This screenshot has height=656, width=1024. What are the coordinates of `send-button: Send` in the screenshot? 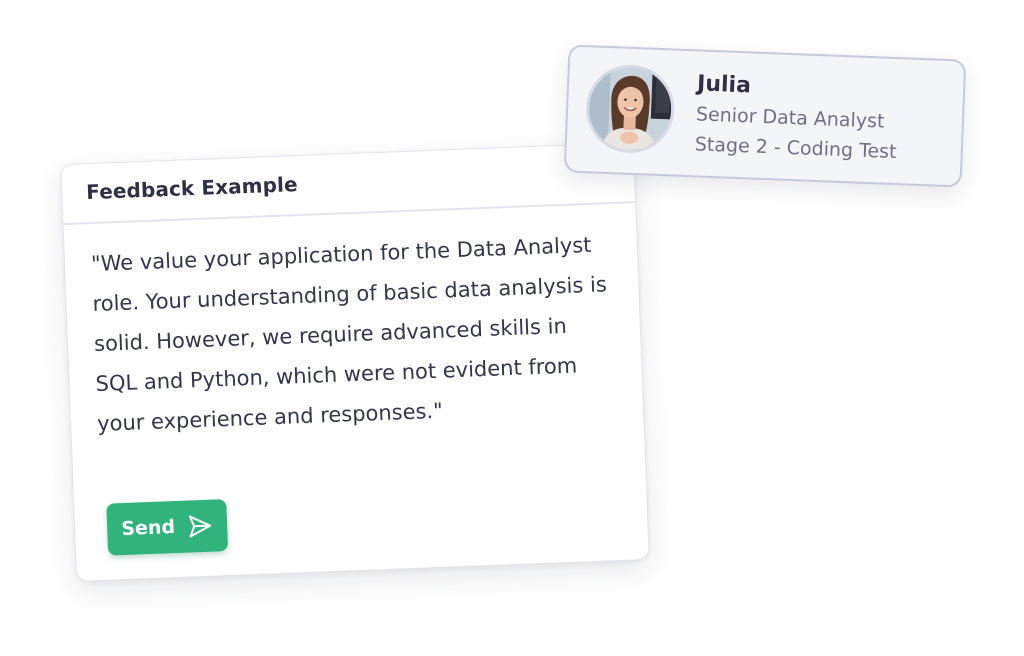 It's located at (167, 527).